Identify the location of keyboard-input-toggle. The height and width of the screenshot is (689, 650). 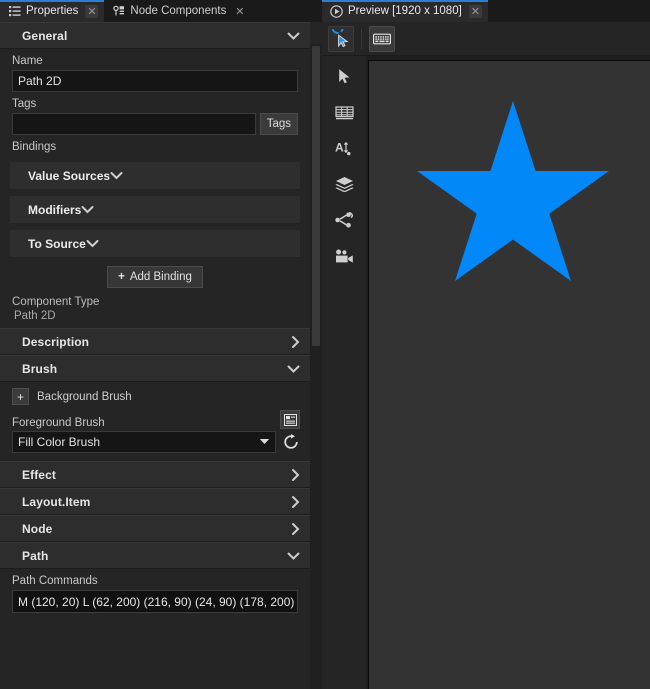
(382, 38).